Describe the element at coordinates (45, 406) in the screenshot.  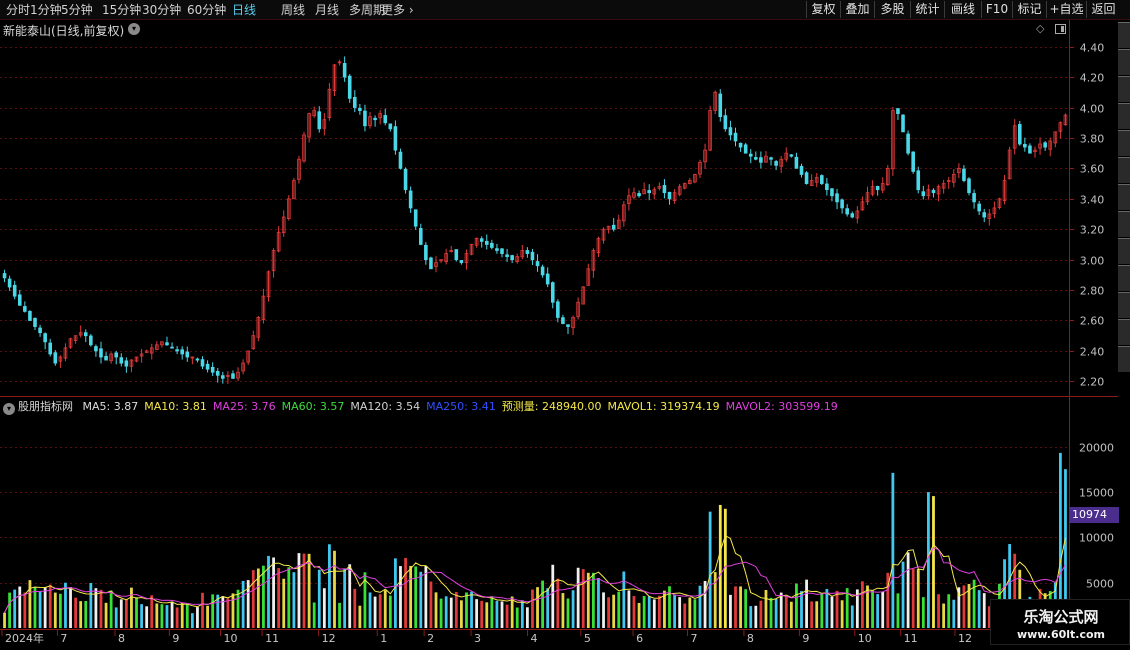
I see `indicator-name: 股朋指标网` at that location.